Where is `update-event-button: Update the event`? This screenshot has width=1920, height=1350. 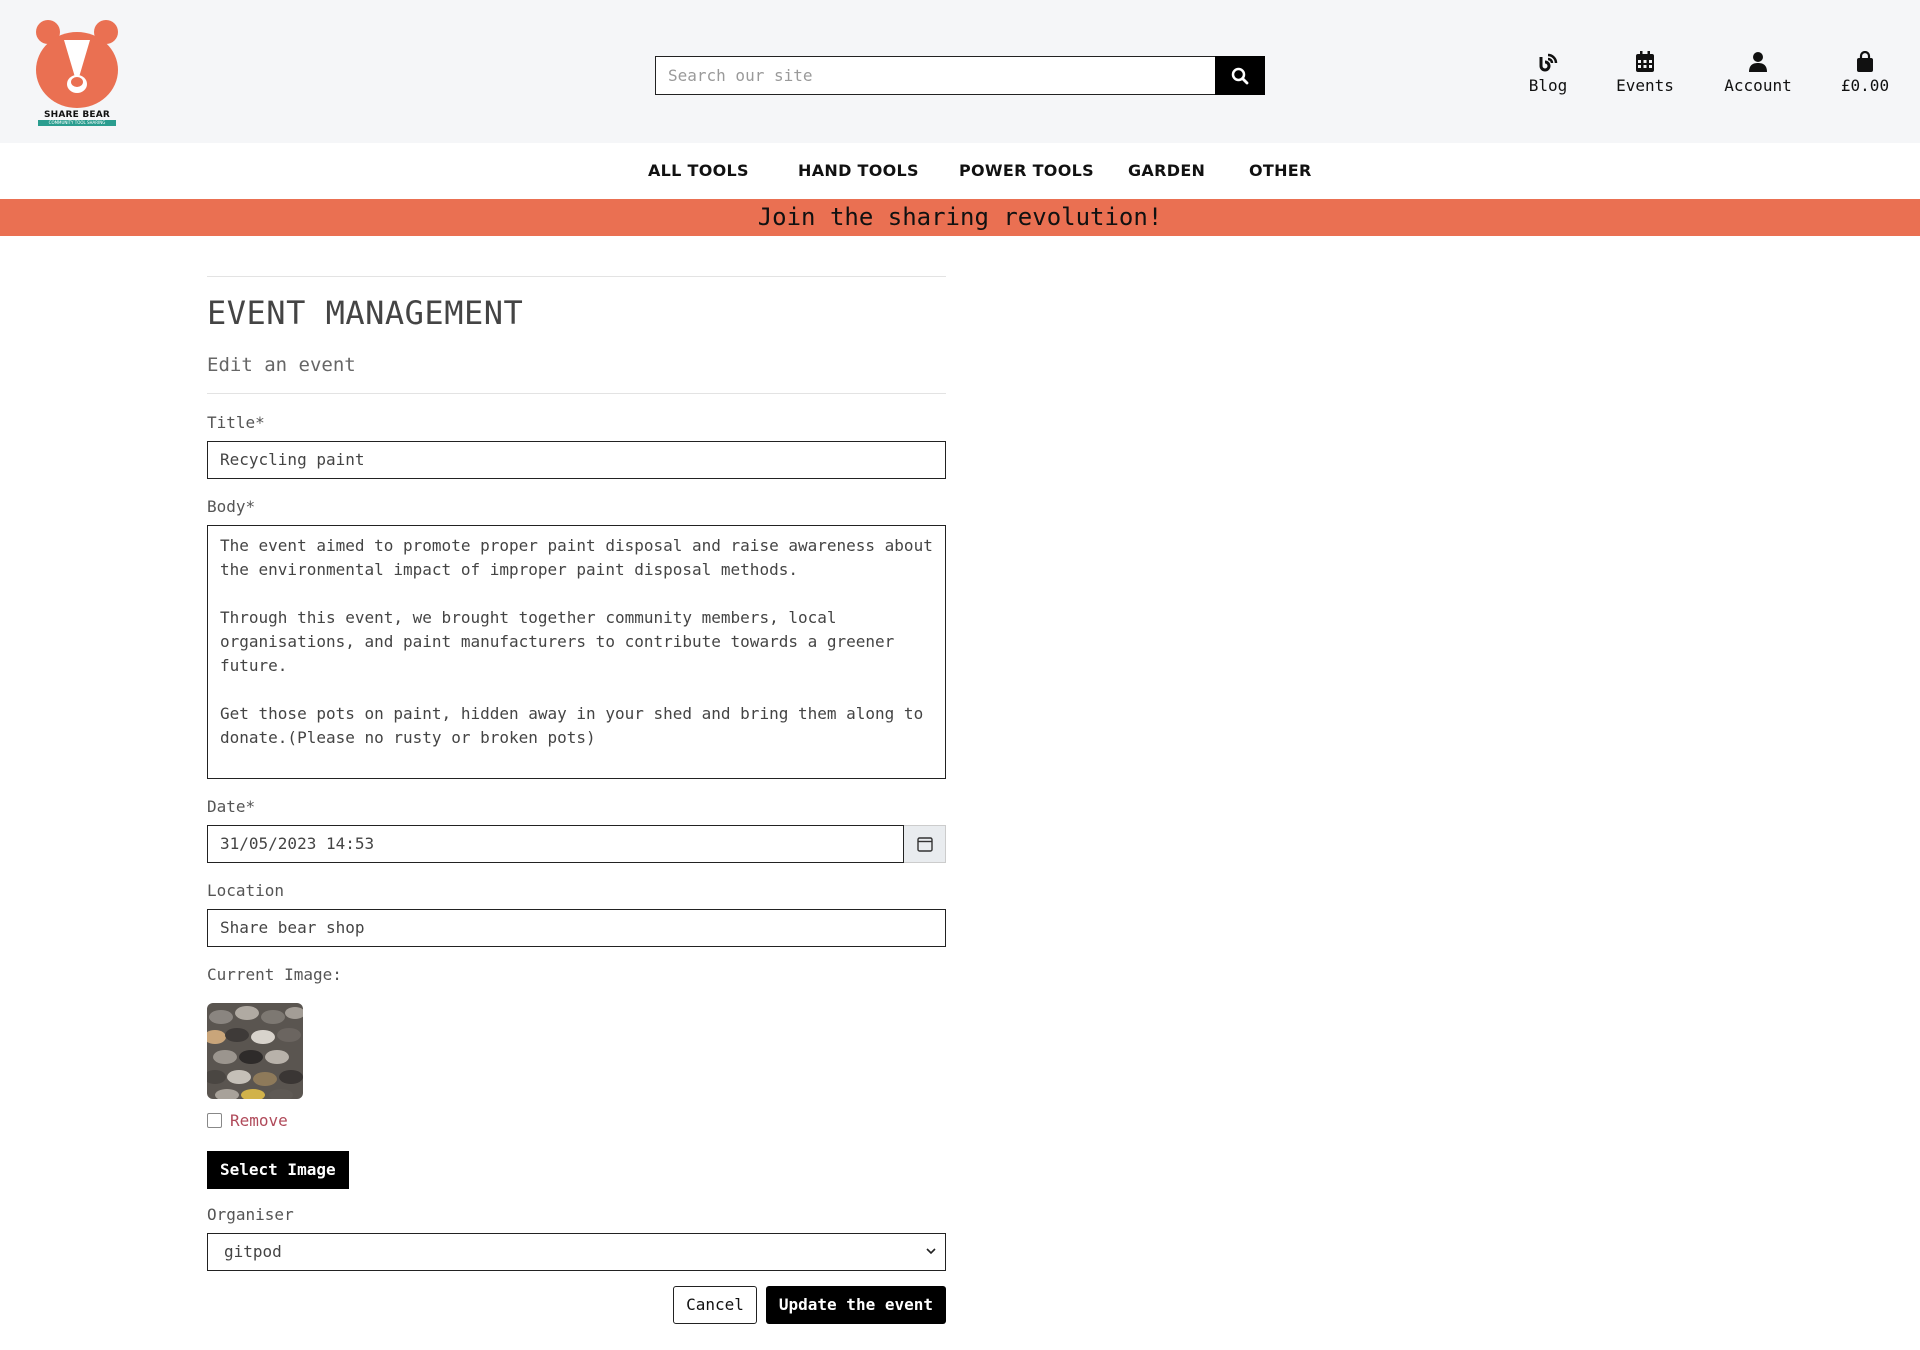 update-event-button: Update the event is located at coordinates (855, 1305).